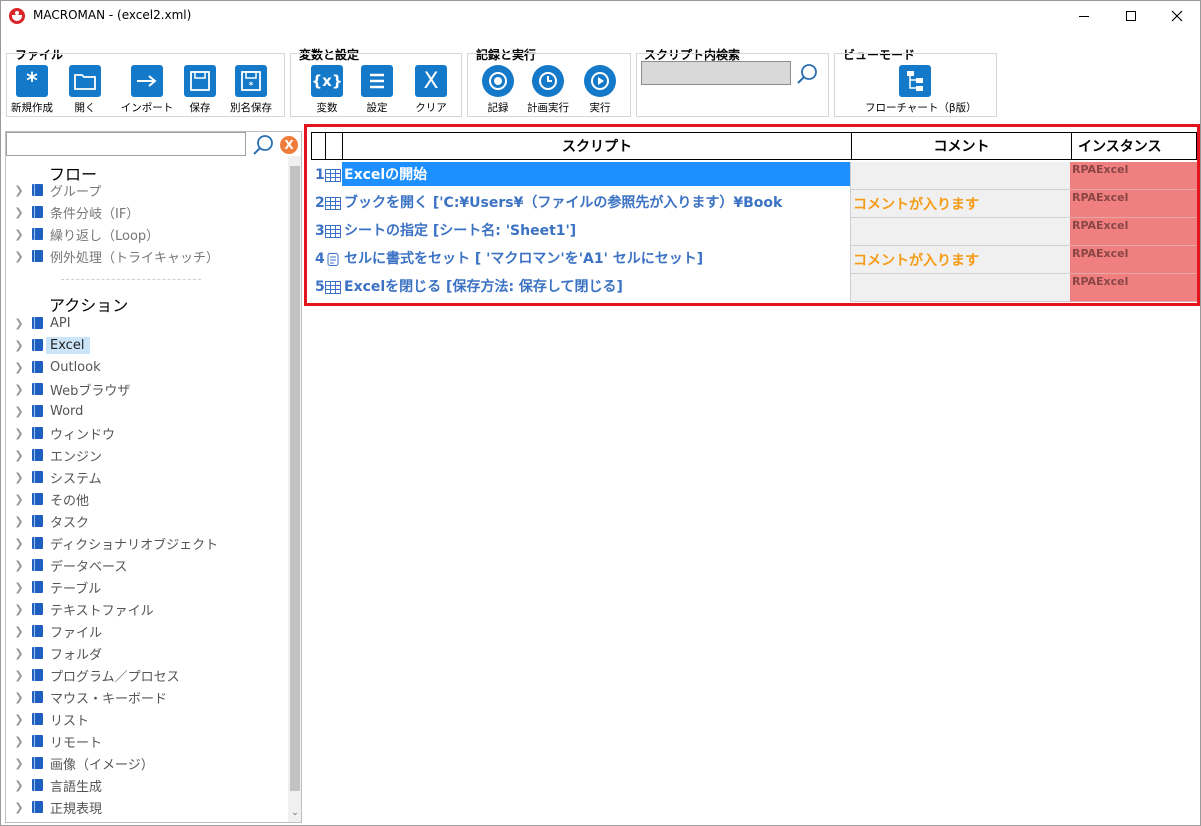 Image resolution: width=1201 pixels, height=826 pixels. I want to click on maximize-button, so click(1131, 16).